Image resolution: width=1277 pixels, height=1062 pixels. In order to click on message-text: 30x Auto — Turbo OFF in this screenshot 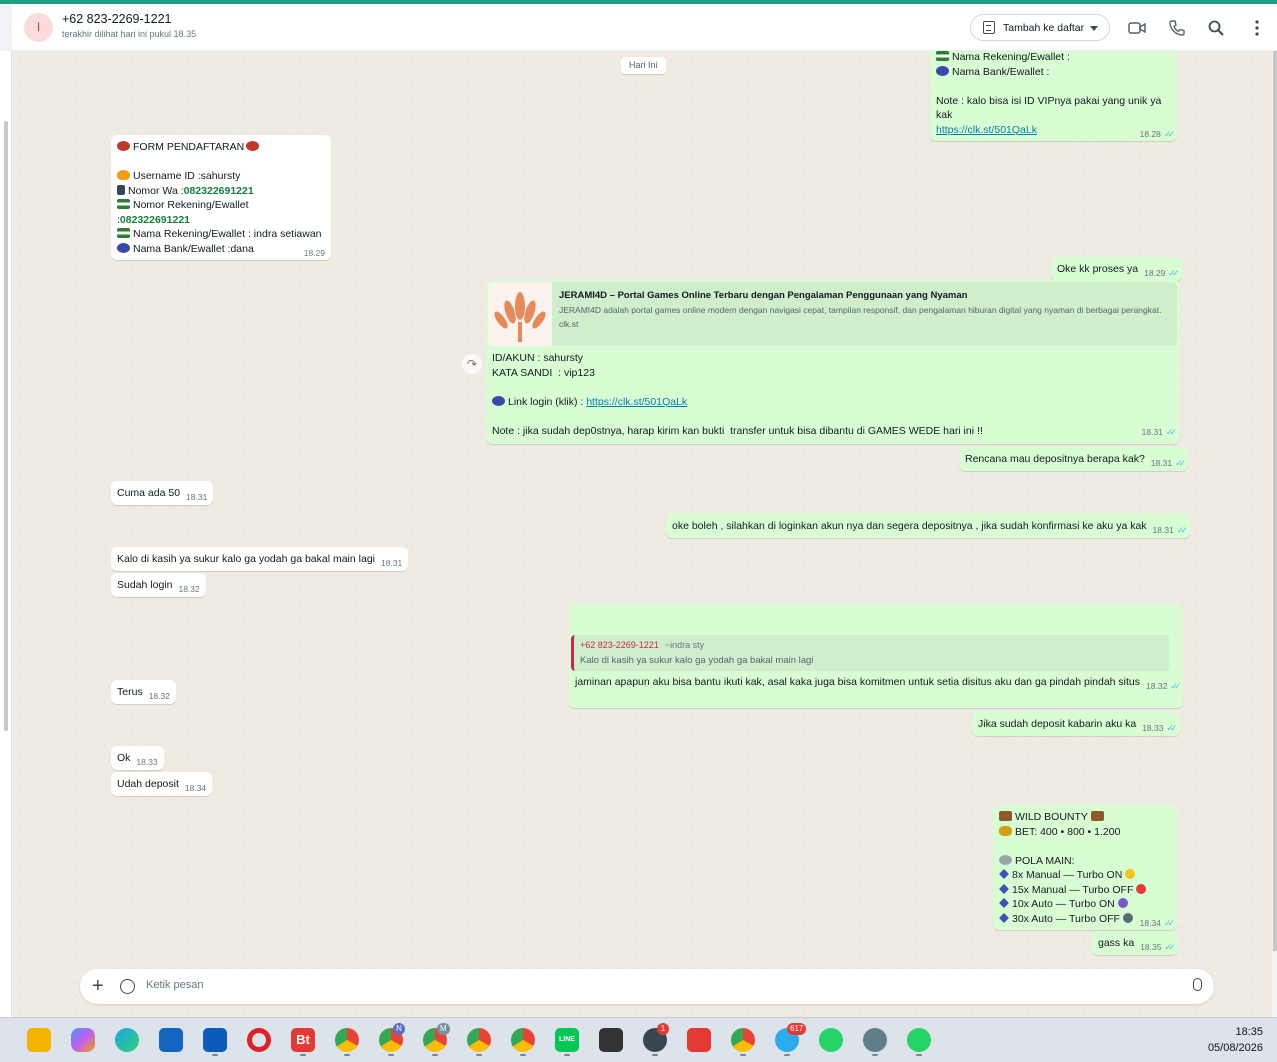, I will do `click(1066, 918)`.